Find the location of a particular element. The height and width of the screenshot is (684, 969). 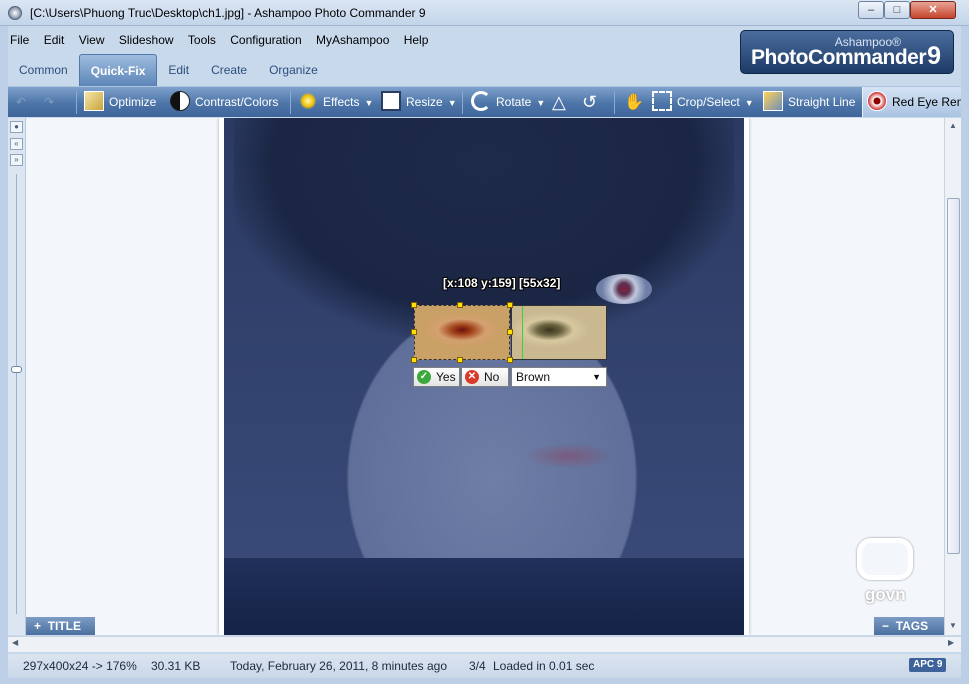

hand-tool-button: ✋ is located at coordinates (634, 102).